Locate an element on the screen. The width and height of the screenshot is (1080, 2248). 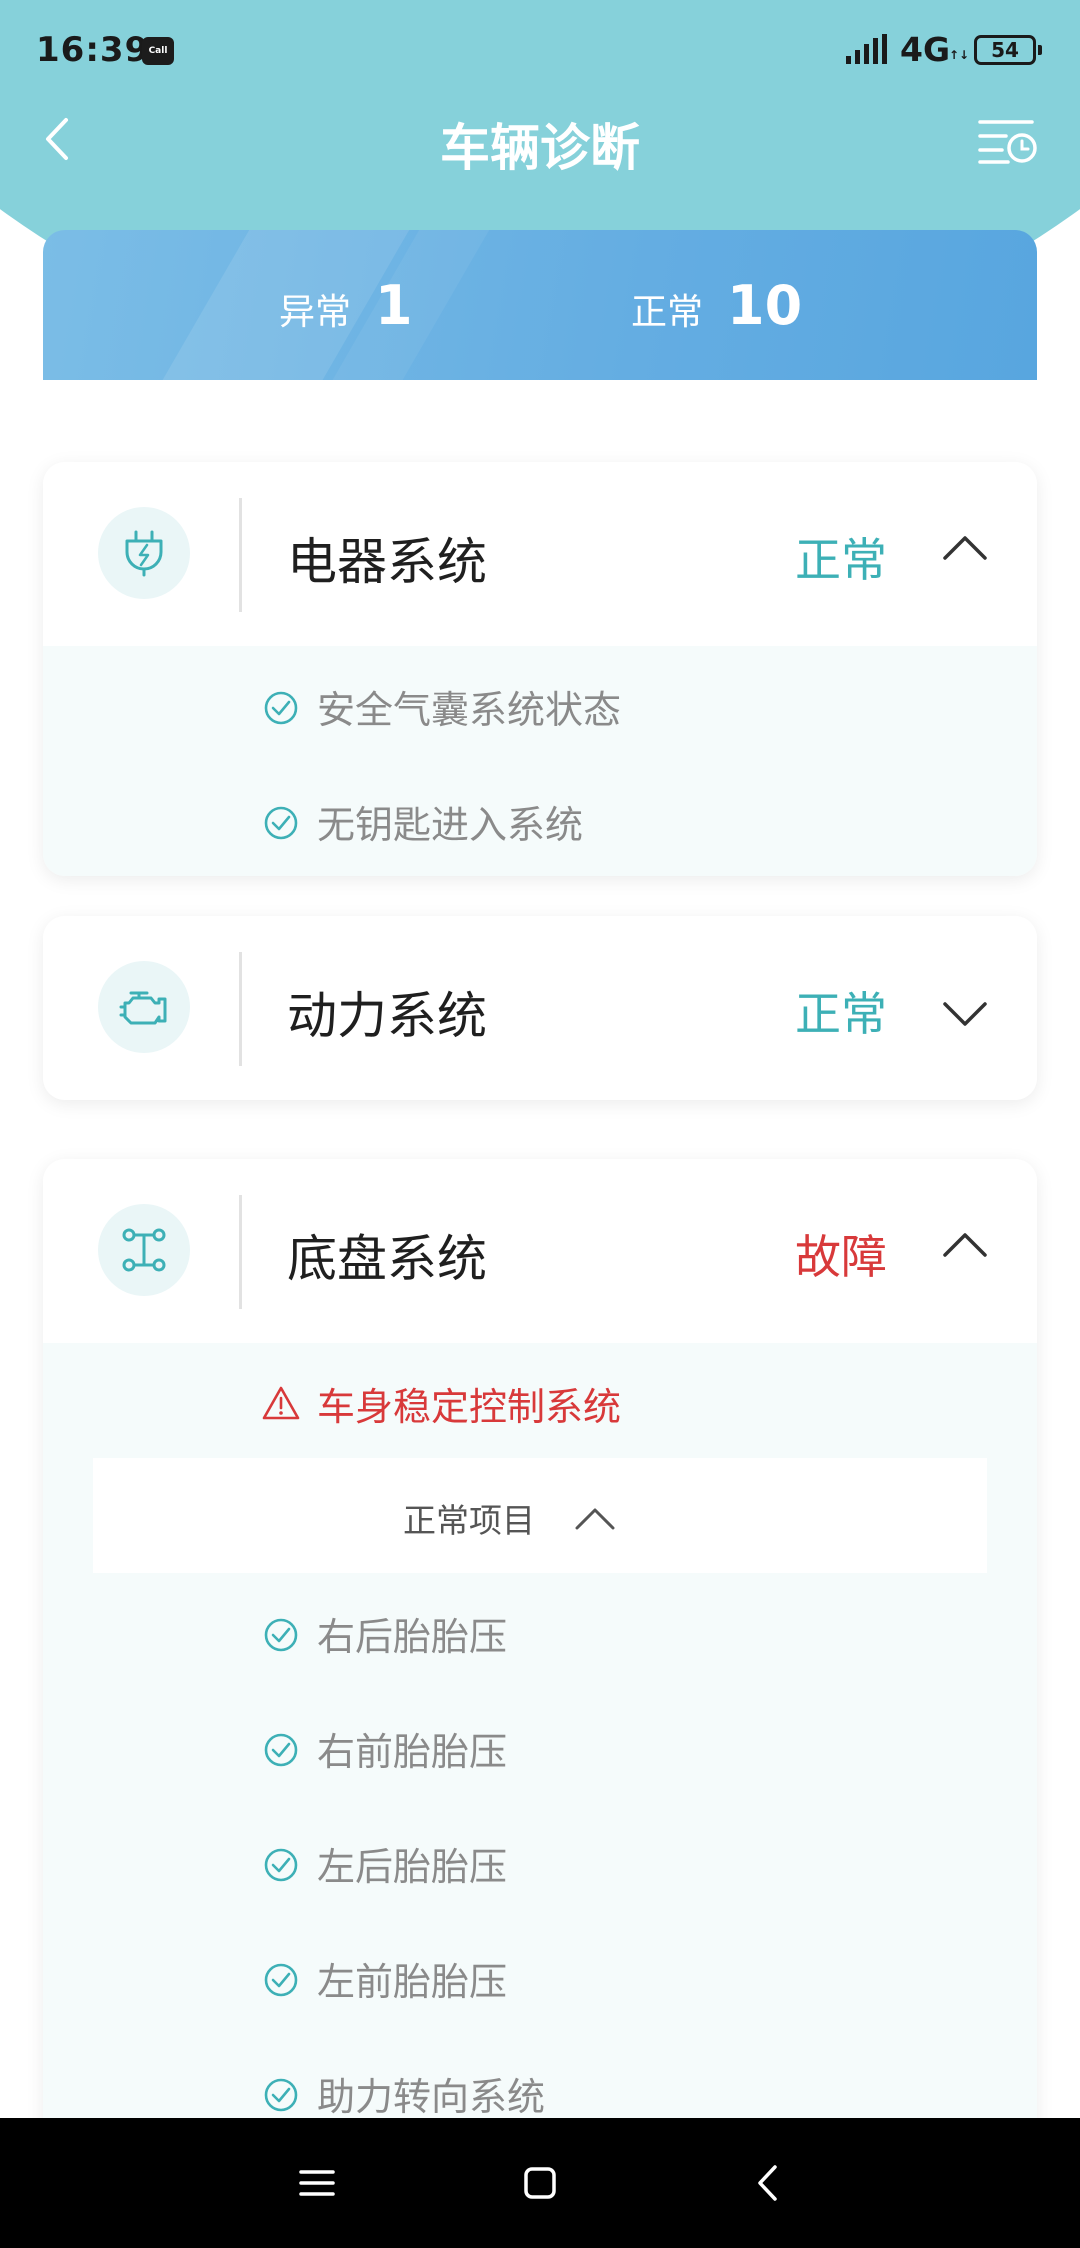
app-notification-icon: Call is located at coordinates (158, 51).